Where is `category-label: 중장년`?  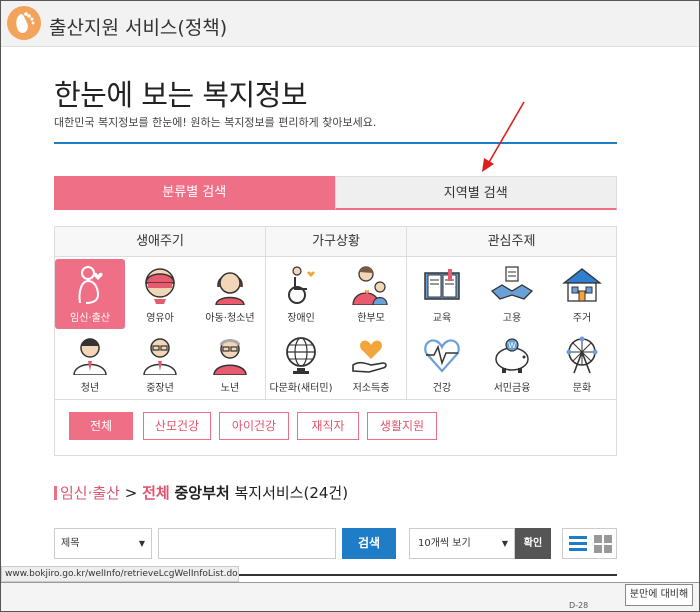
category-label: 중장년 is located at coordinates (160, 388).